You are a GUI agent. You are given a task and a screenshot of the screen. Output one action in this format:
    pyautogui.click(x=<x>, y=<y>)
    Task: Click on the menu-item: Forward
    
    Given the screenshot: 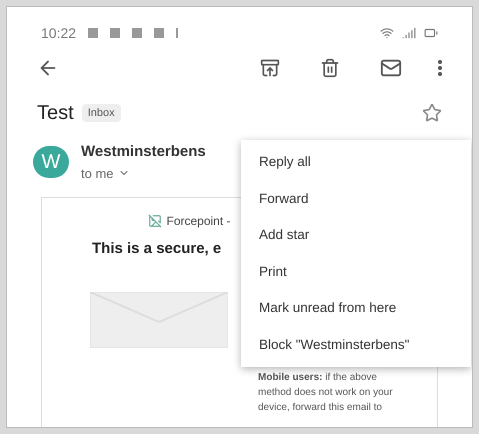 What is the action you would take?
    pyautogui.click(x=356, y=198)
    